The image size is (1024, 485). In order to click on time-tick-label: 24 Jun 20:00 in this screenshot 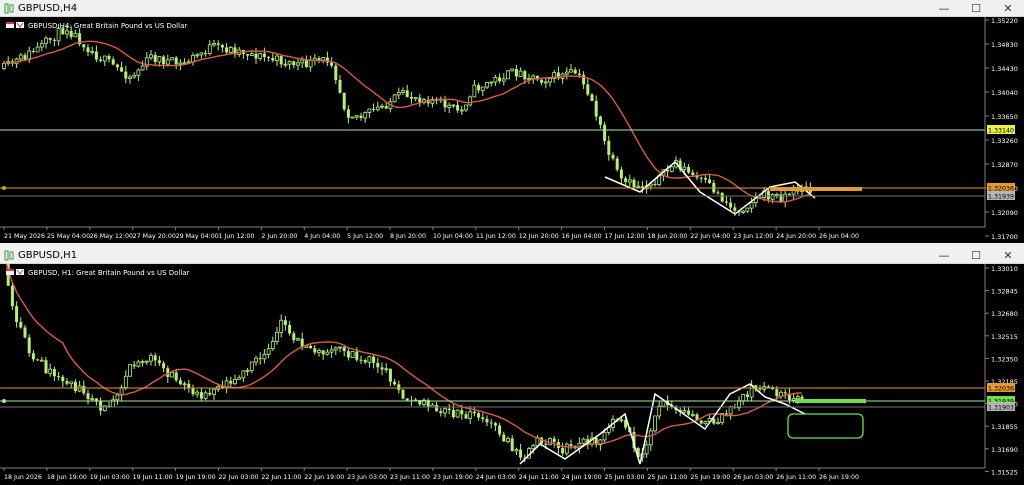, I will do `click(796, 236)`.